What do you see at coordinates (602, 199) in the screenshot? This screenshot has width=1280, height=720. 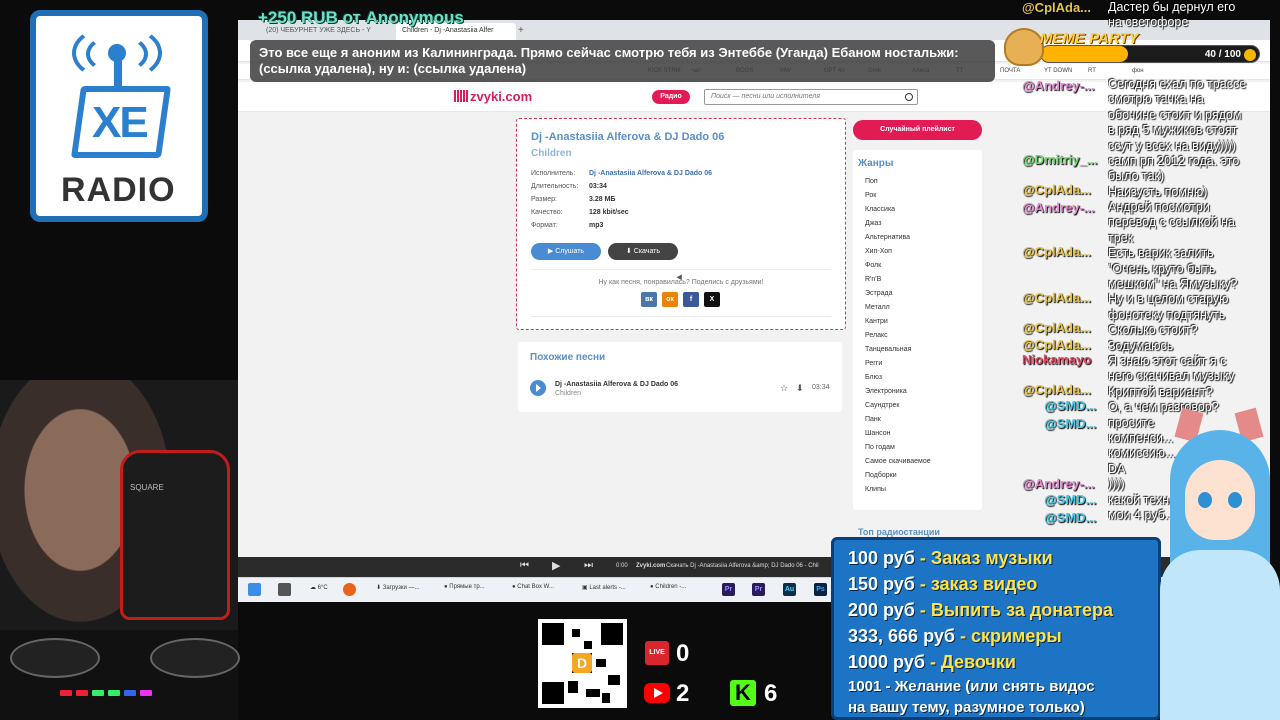 I see `size-value: 3.28 МБ` at bounding box center [602, 199].